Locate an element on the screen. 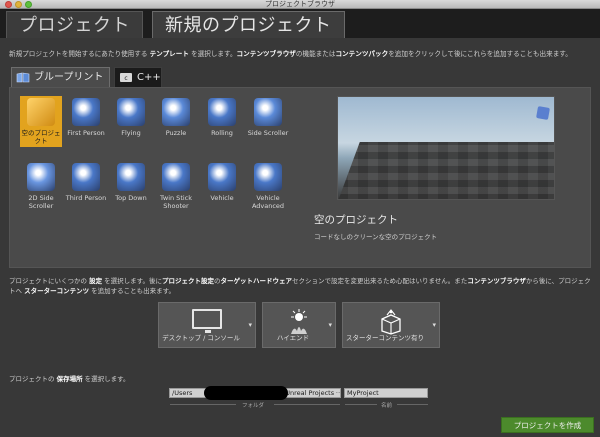 This screenshot has height=437, width=600. template-tile: Third Person is located at coordinates (86, 181).